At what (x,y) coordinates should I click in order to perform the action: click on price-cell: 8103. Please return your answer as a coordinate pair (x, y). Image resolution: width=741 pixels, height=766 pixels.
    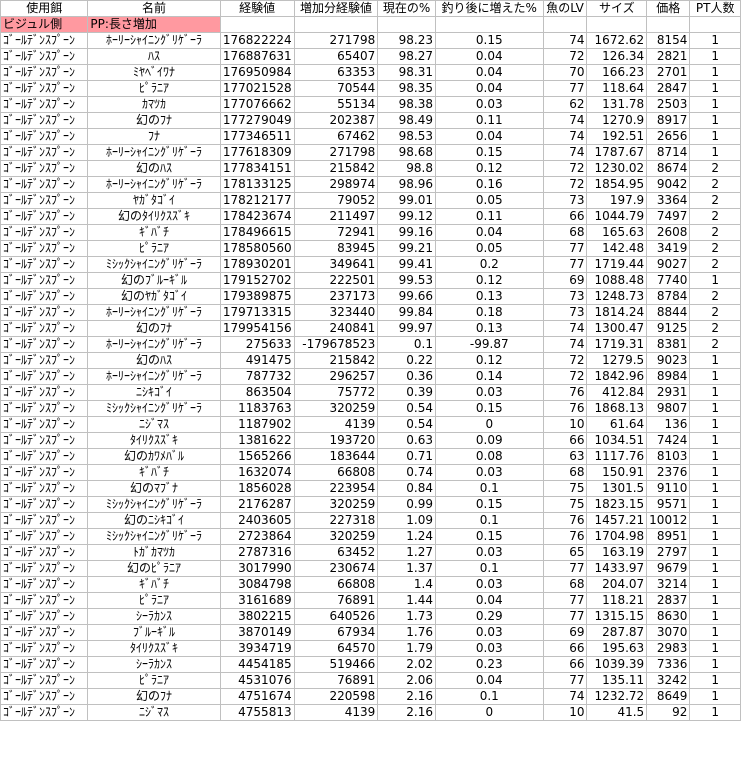
    Looking at the image, I should click on (668, 456).